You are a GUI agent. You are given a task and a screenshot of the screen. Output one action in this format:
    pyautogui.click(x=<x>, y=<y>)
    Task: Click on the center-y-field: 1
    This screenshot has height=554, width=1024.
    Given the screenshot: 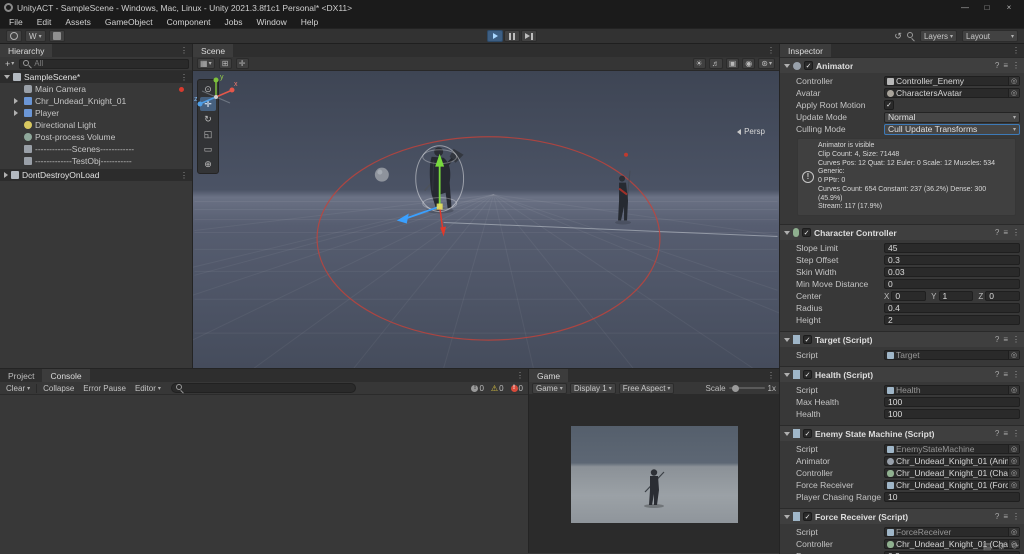 What is the action you would take?
    pyautogui.click(x=956, y=296)
    